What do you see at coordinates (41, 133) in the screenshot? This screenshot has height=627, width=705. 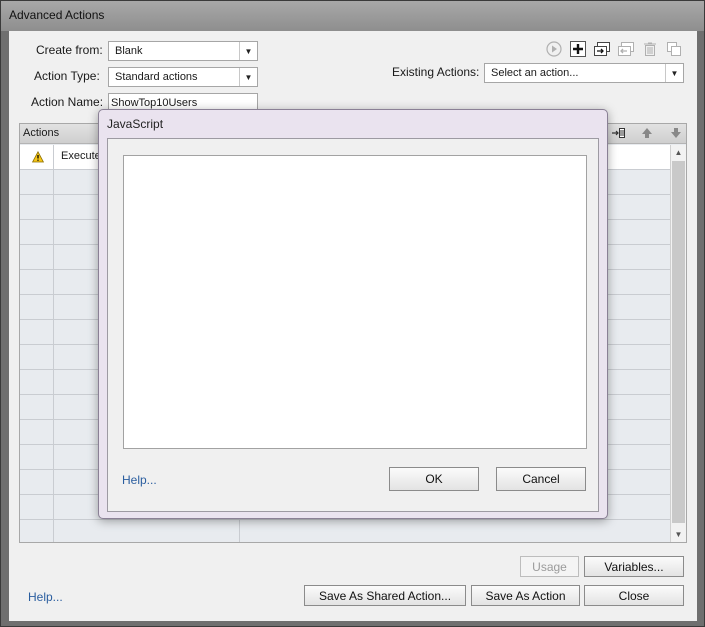 I see `actions-grid-title: Actions` at bounding box center [41, 133].